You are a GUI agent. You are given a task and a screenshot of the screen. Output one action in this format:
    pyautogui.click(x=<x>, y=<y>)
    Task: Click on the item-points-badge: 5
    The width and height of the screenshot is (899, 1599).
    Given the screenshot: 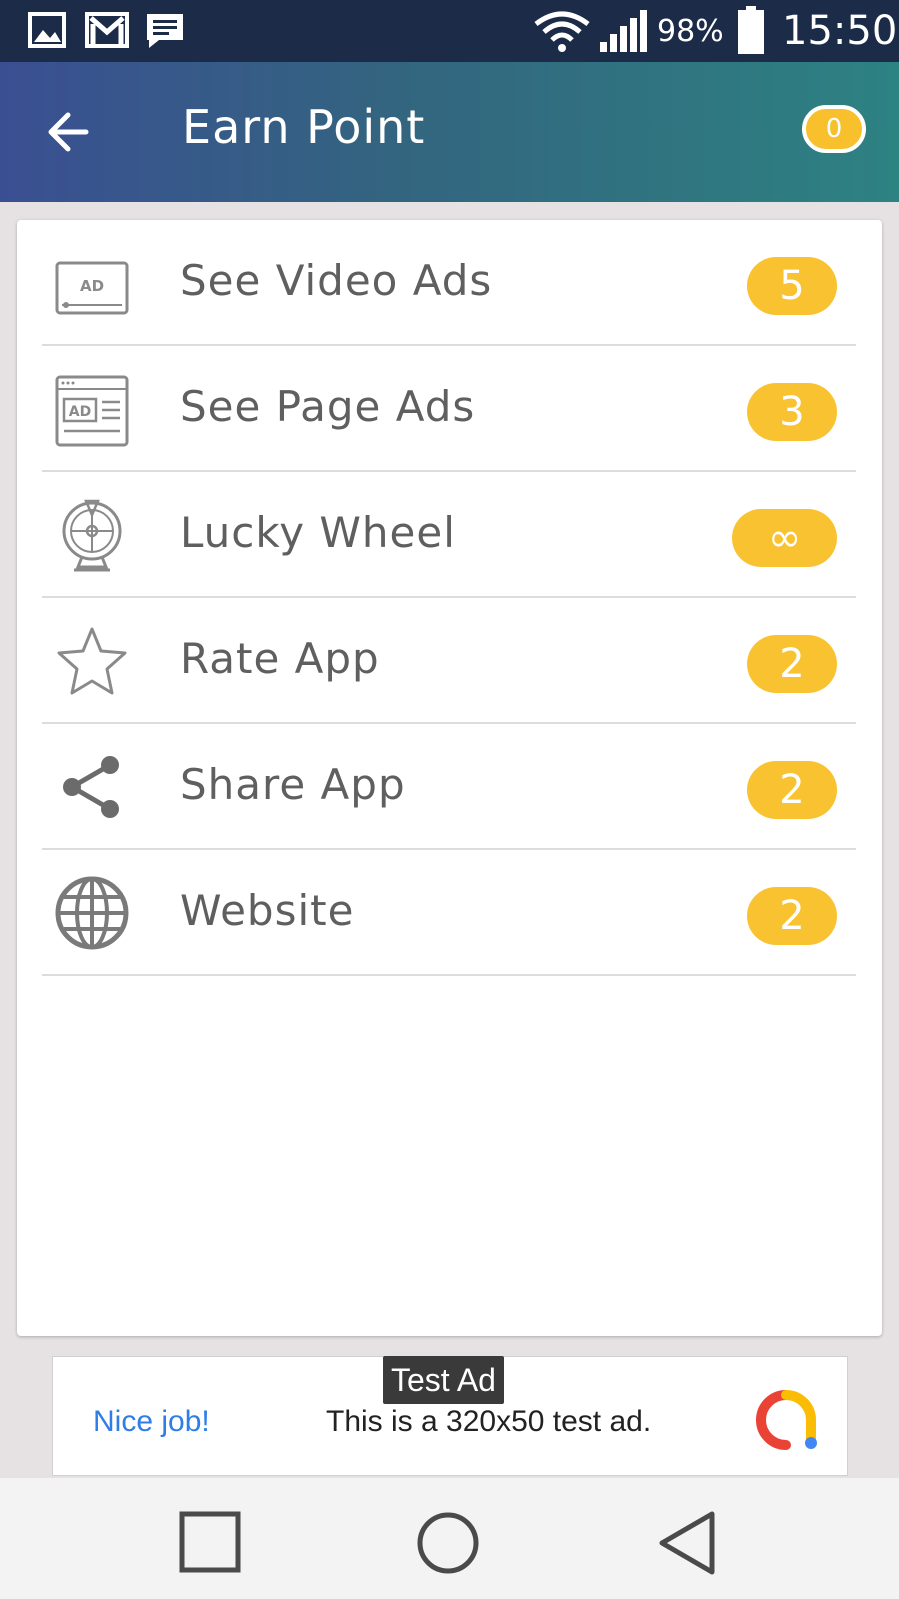 What is the action you would take?
    pyautogui.click(x=792, y=286)
    